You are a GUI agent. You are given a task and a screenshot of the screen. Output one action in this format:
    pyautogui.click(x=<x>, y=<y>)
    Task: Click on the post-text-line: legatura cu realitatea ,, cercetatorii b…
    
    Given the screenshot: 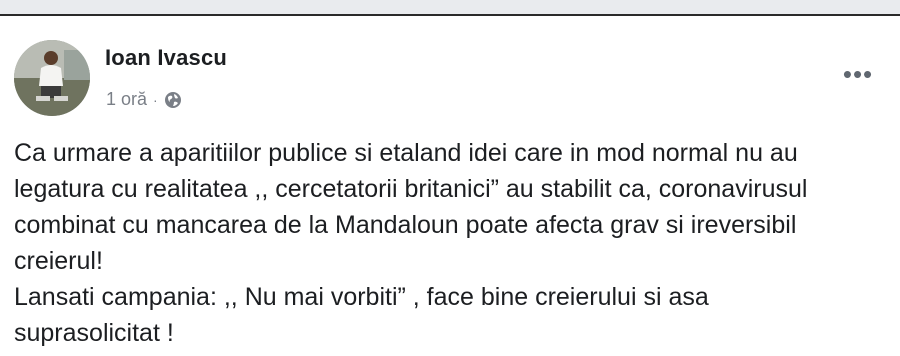 What is the action you would take?
    pyautogui.click(x=411, y=189)
    